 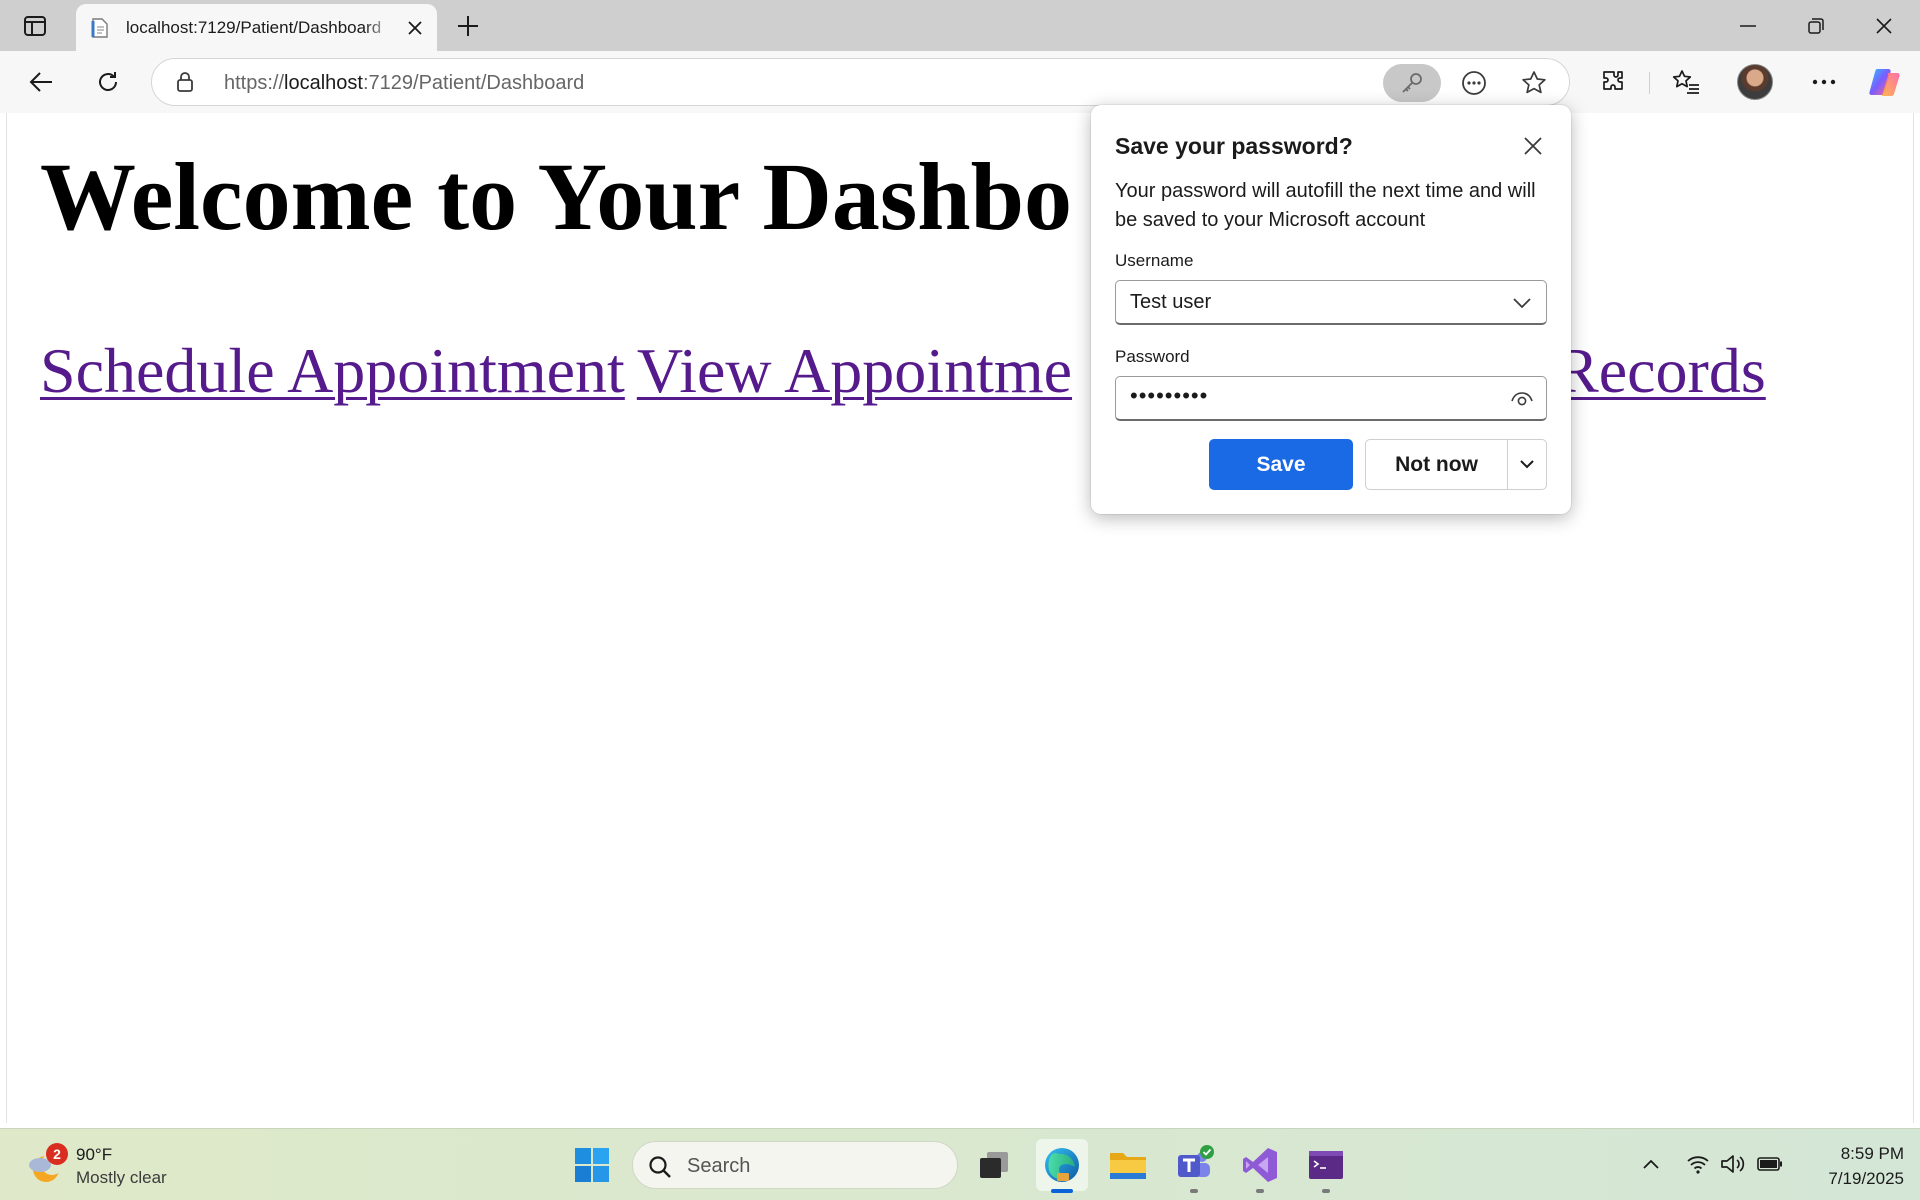 What do you see at coordinates (854, 370) in the screenshot?
I see `view-appointments-link: View Appointme` at bounding box center [854, 370].